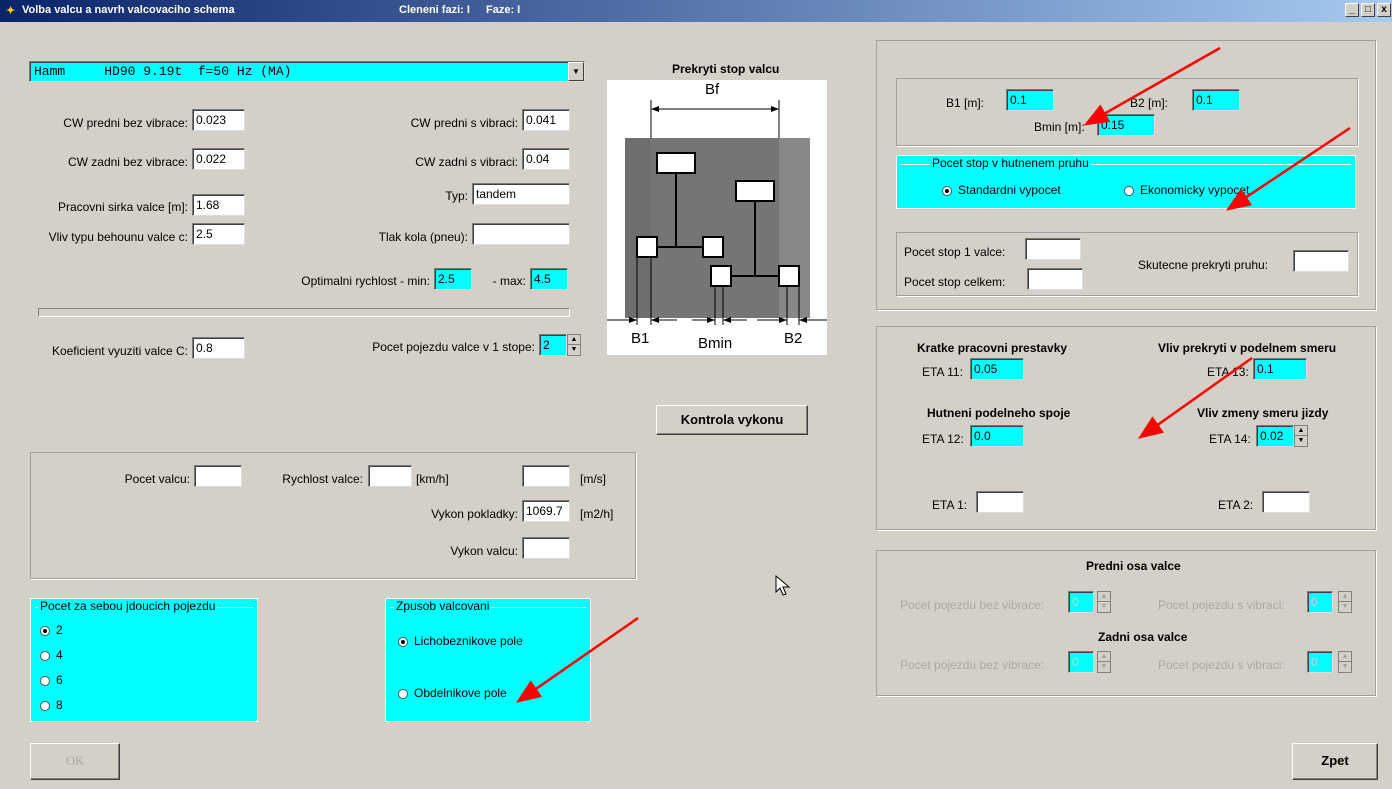 The height and width of the screenshot is (789, 1392). Describe the element at coordinates (546, 159) in the screenshot. I see `cw-rear-vib-field: 0.04` at that location.